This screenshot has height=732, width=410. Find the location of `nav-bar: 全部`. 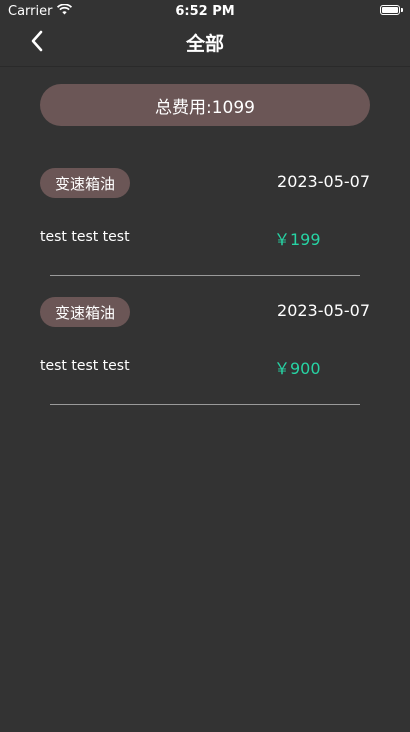

nav-bar: 全部 is located at coordinates (205, 44).